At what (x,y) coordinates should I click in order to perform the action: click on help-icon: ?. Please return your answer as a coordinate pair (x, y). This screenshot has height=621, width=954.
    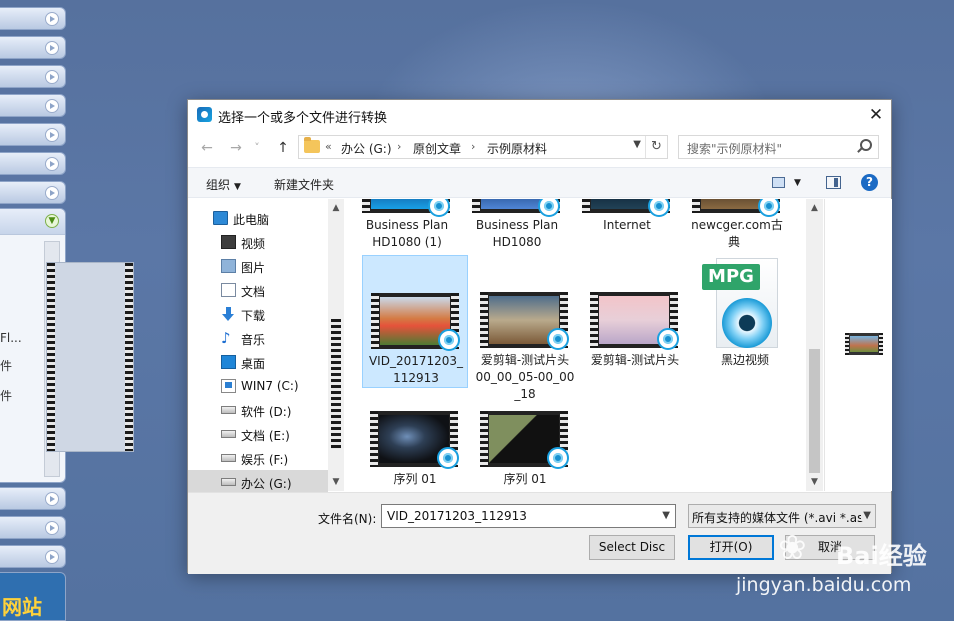
    Looking at the image, I should click on (869, 182).